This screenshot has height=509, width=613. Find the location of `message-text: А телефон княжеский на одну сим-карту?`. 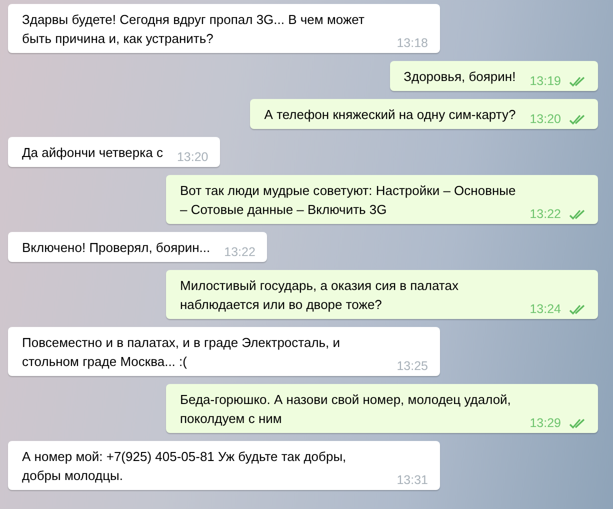

message-text: А телефон княжеский на одну сим-карту? is located at coordinates (390, 115).